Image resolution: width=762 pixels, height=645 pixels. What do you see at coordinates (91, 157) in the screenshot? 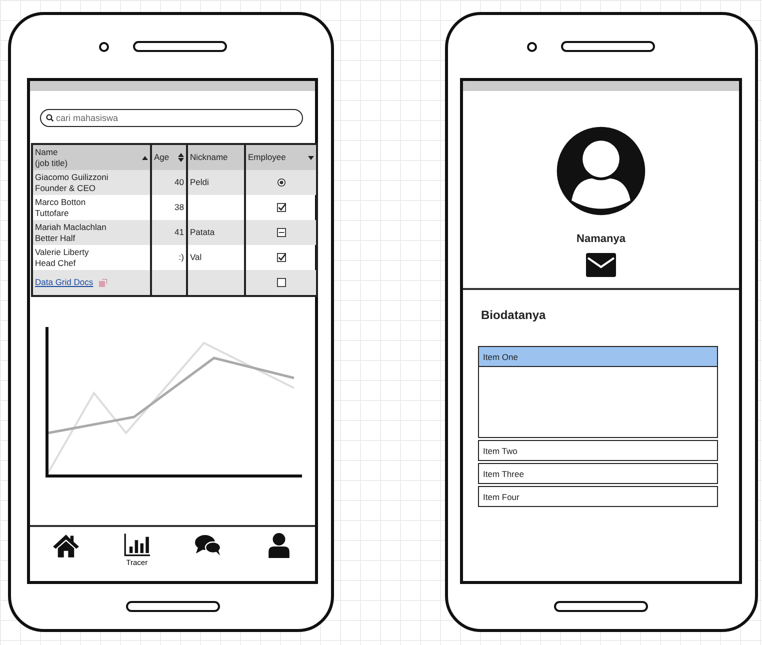
I see `column-header: Name (job title)` at bounding box center [91, 157].